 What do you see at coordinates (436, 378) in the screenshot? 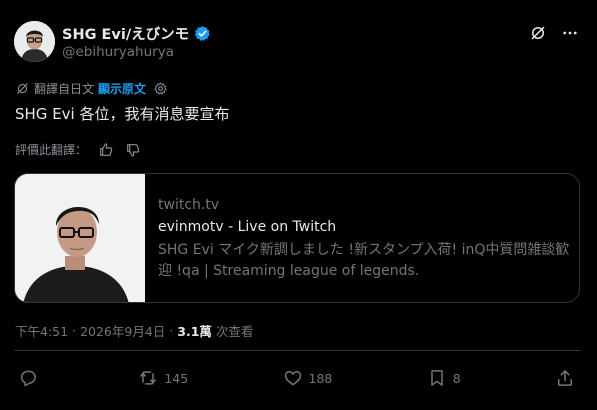
I see `bookmark-icon` at bounding box center [436, 378].